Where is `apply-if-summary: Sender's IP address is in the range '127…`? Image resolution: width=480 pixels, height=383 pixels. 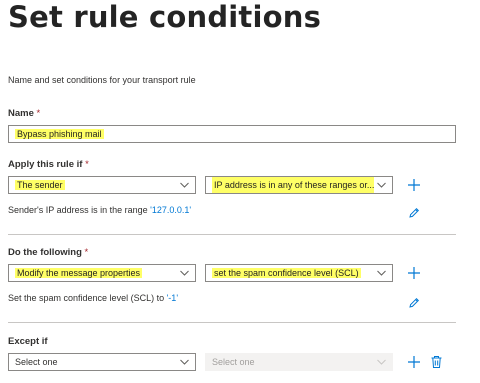
apply-if-summary: Sender's IP address is in the range '127… is located at coordinates (99, 210).